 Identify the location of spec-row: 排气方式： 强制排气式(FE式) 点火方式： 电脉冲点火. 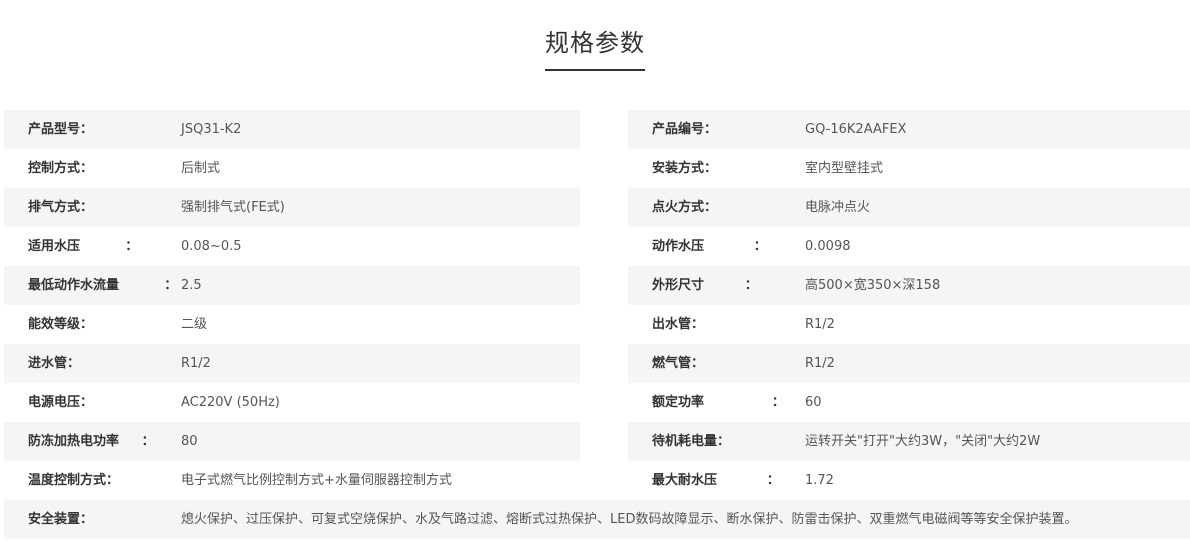
(597, 207).